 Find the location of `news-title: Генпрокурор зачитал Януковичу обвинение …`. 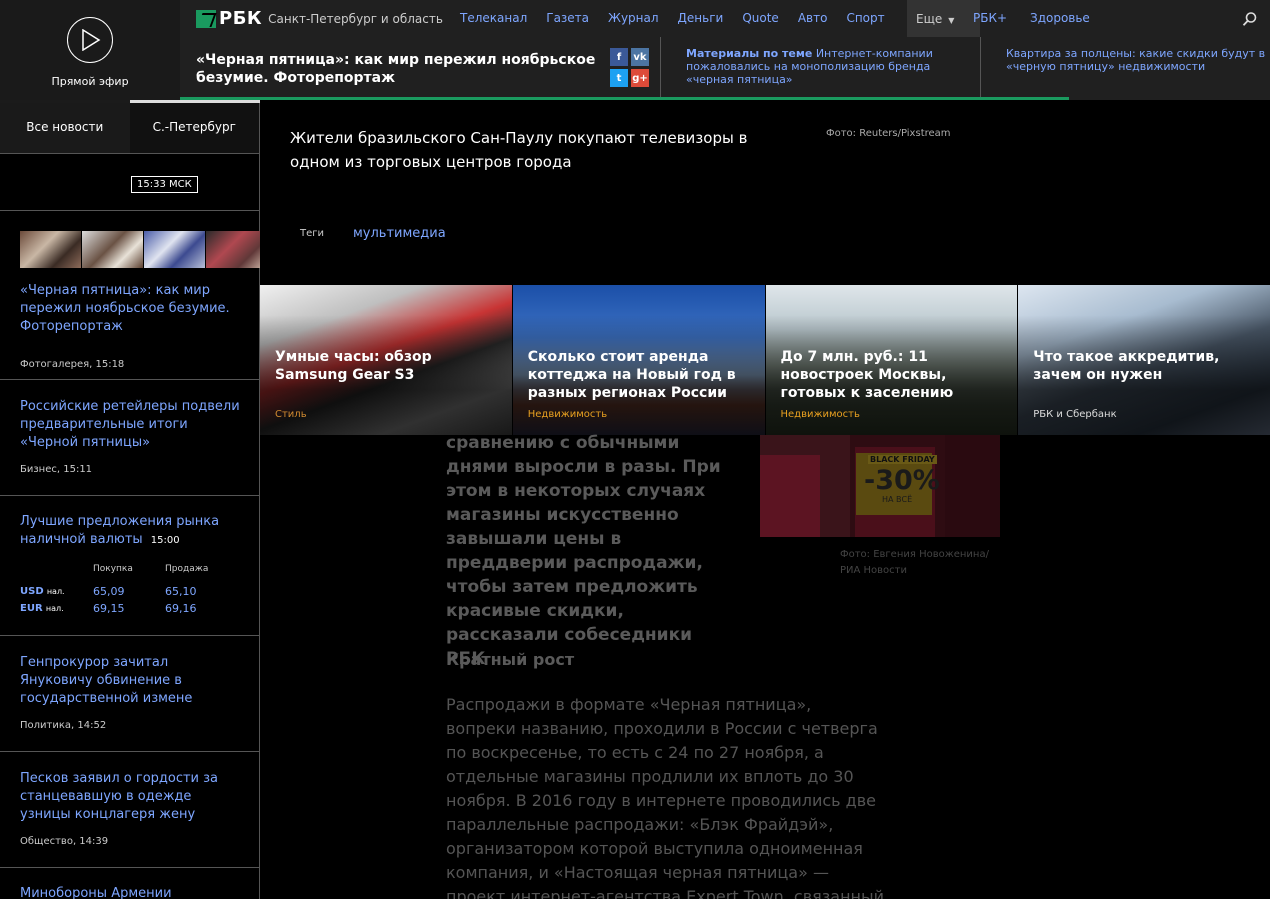

news-title: Генпрокурор зачитал Януковичу обвинение … is located at coordinates (130, 681).